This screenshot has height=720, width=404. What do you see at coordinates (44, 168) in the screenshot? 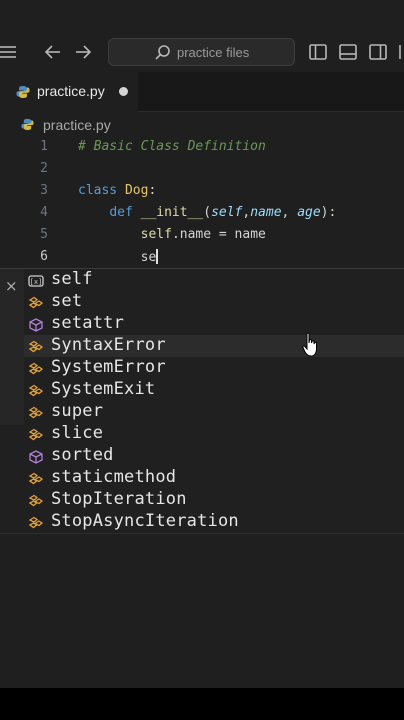
I see `line-number: 2` at bounding box center [44, 168].